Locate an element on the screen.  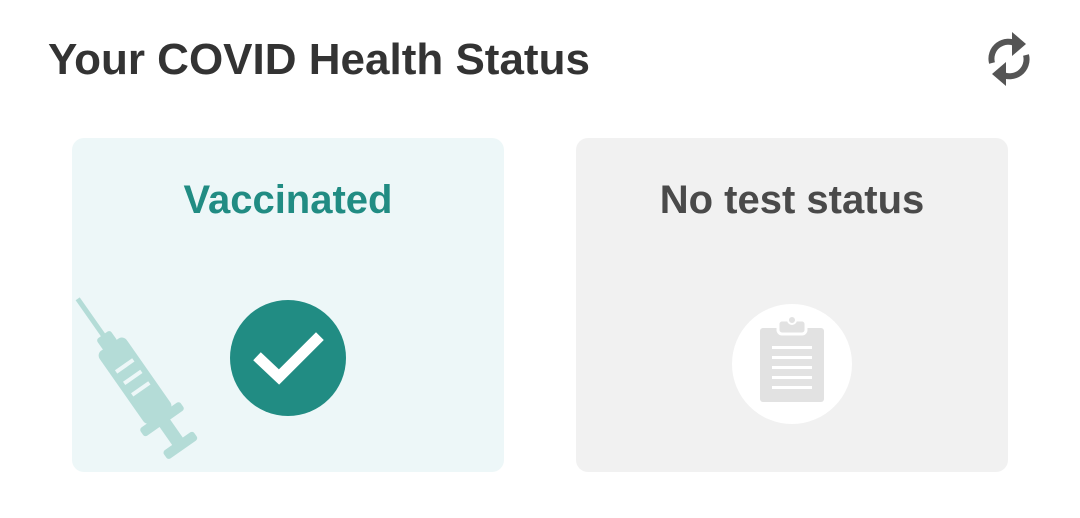
check-circle-icon is located at coordinates (288, 358).